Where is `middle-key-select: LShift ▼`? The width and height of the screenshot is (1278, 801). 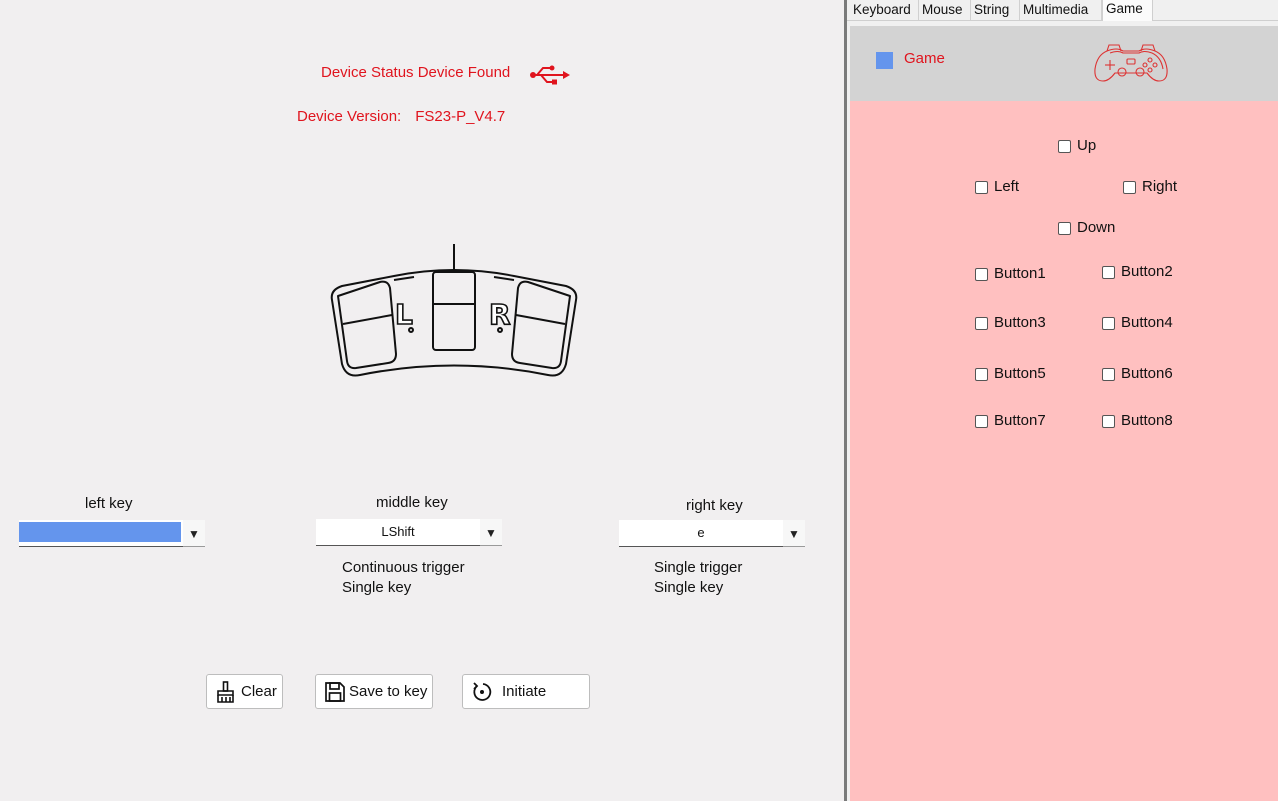 middle-key-select: LShift ▼ is located at coordinates (409, 532).